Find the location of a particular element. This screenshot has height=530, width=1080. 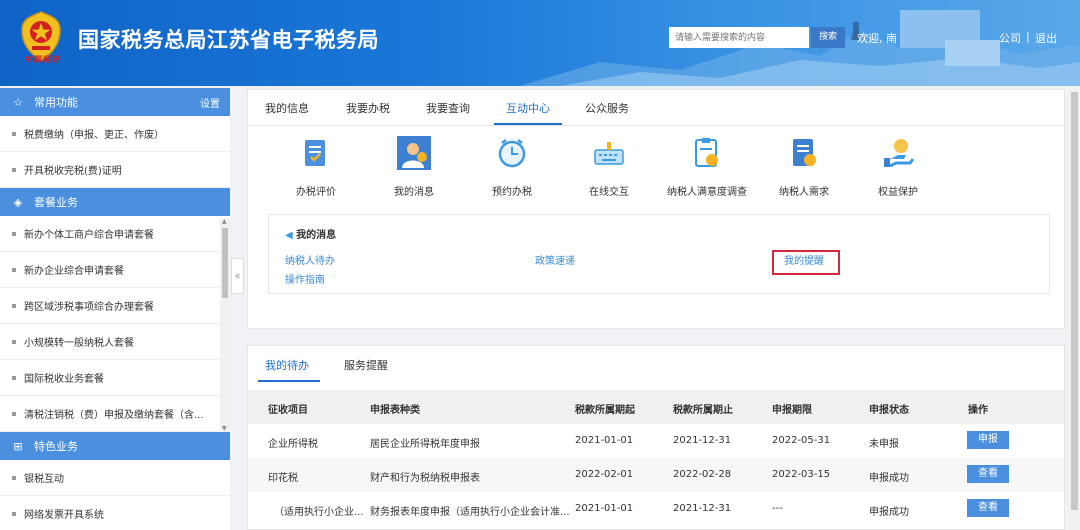

section-title: 常用功能 is located at coordinates (56, 102).